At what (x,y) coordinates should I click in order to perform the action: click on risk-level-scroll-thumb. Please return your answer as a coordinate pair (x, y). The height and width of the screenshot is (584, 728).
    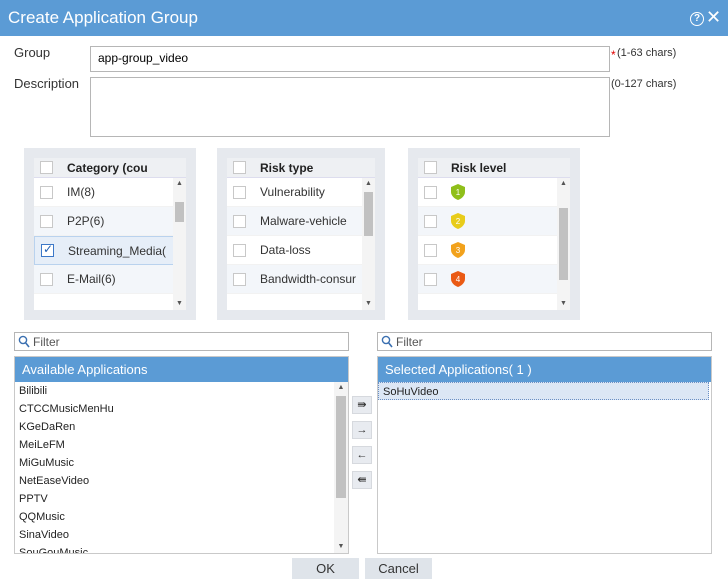
    Looking at the image, I should click on (563, 244).